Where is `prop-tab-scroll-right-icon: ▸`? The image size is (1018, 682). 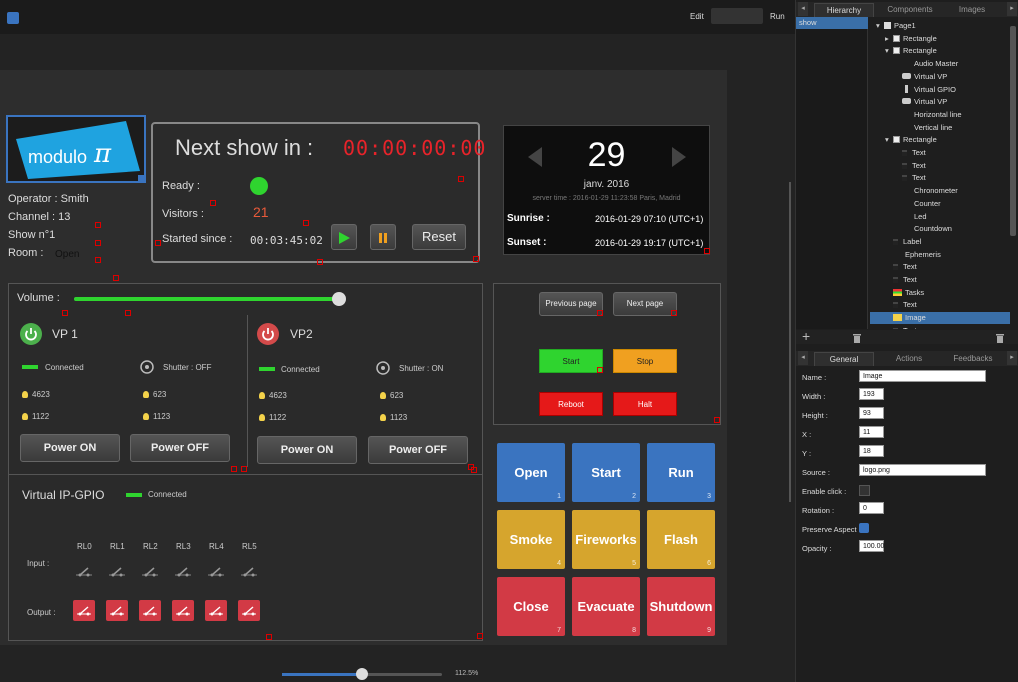 prop-tab-scroll-right-icon: ▸ is located at coordinates (1012, 358).